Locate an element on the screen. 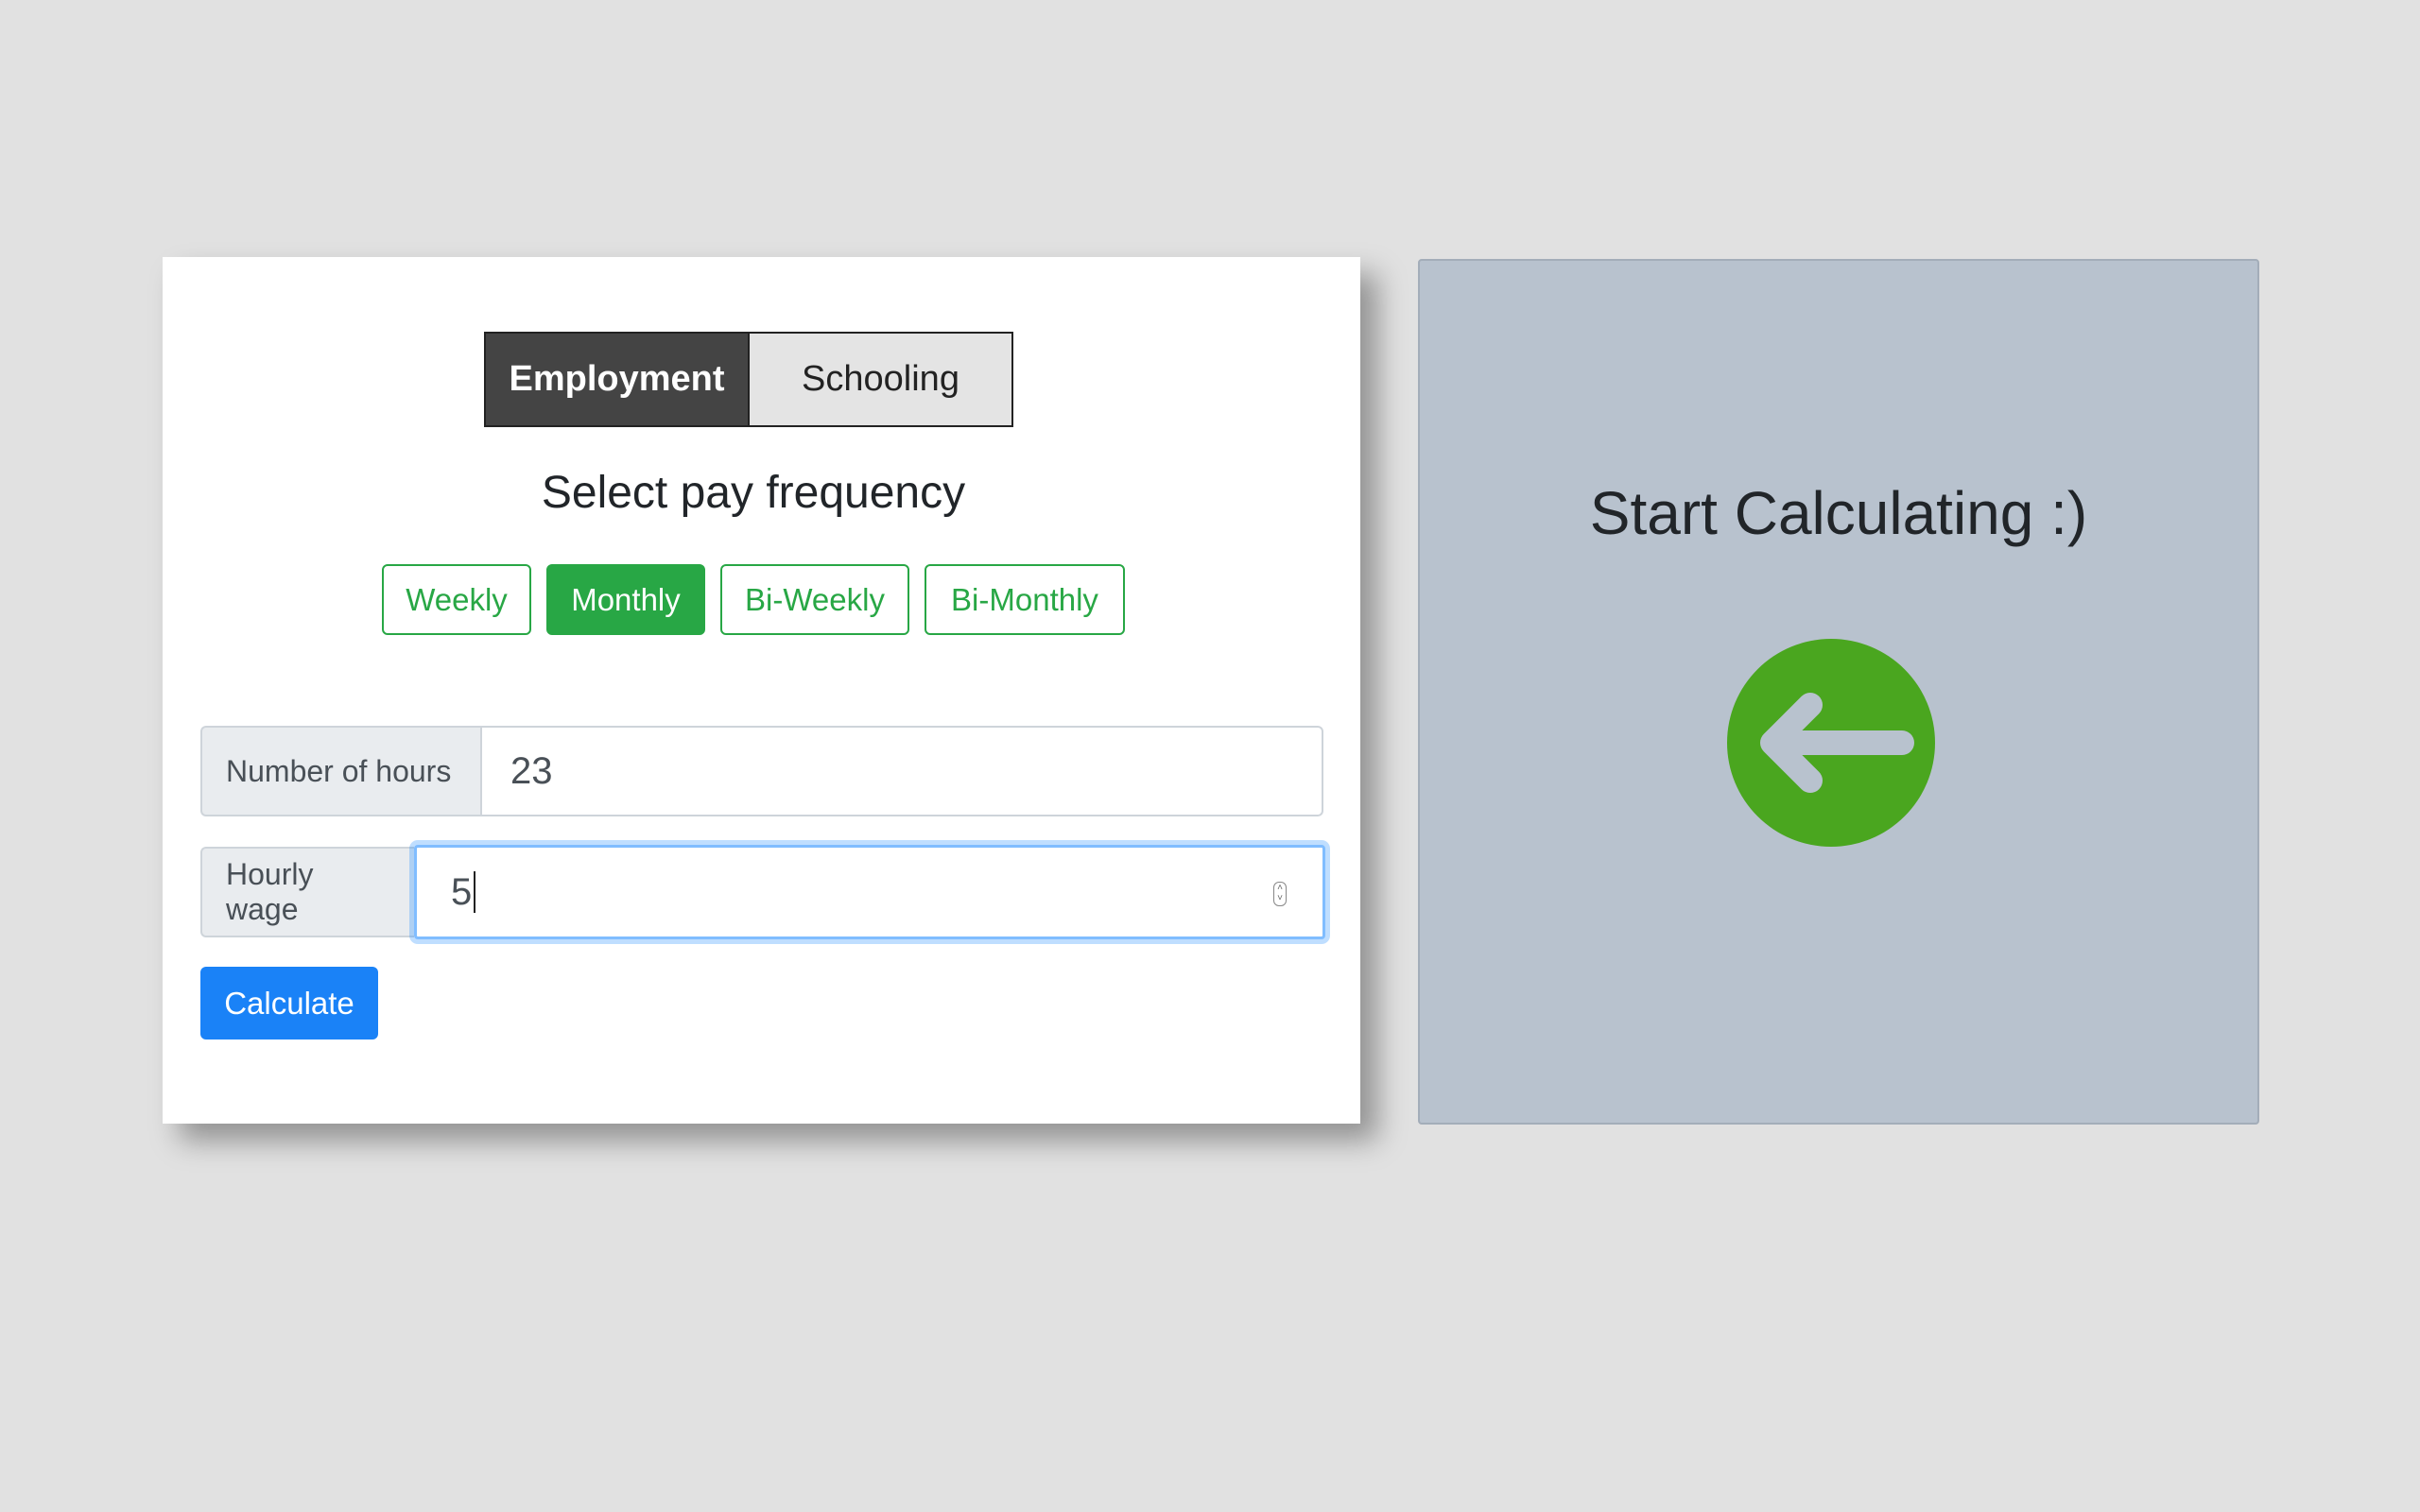  hours-value: 23 is located at coordinates (531, 770).